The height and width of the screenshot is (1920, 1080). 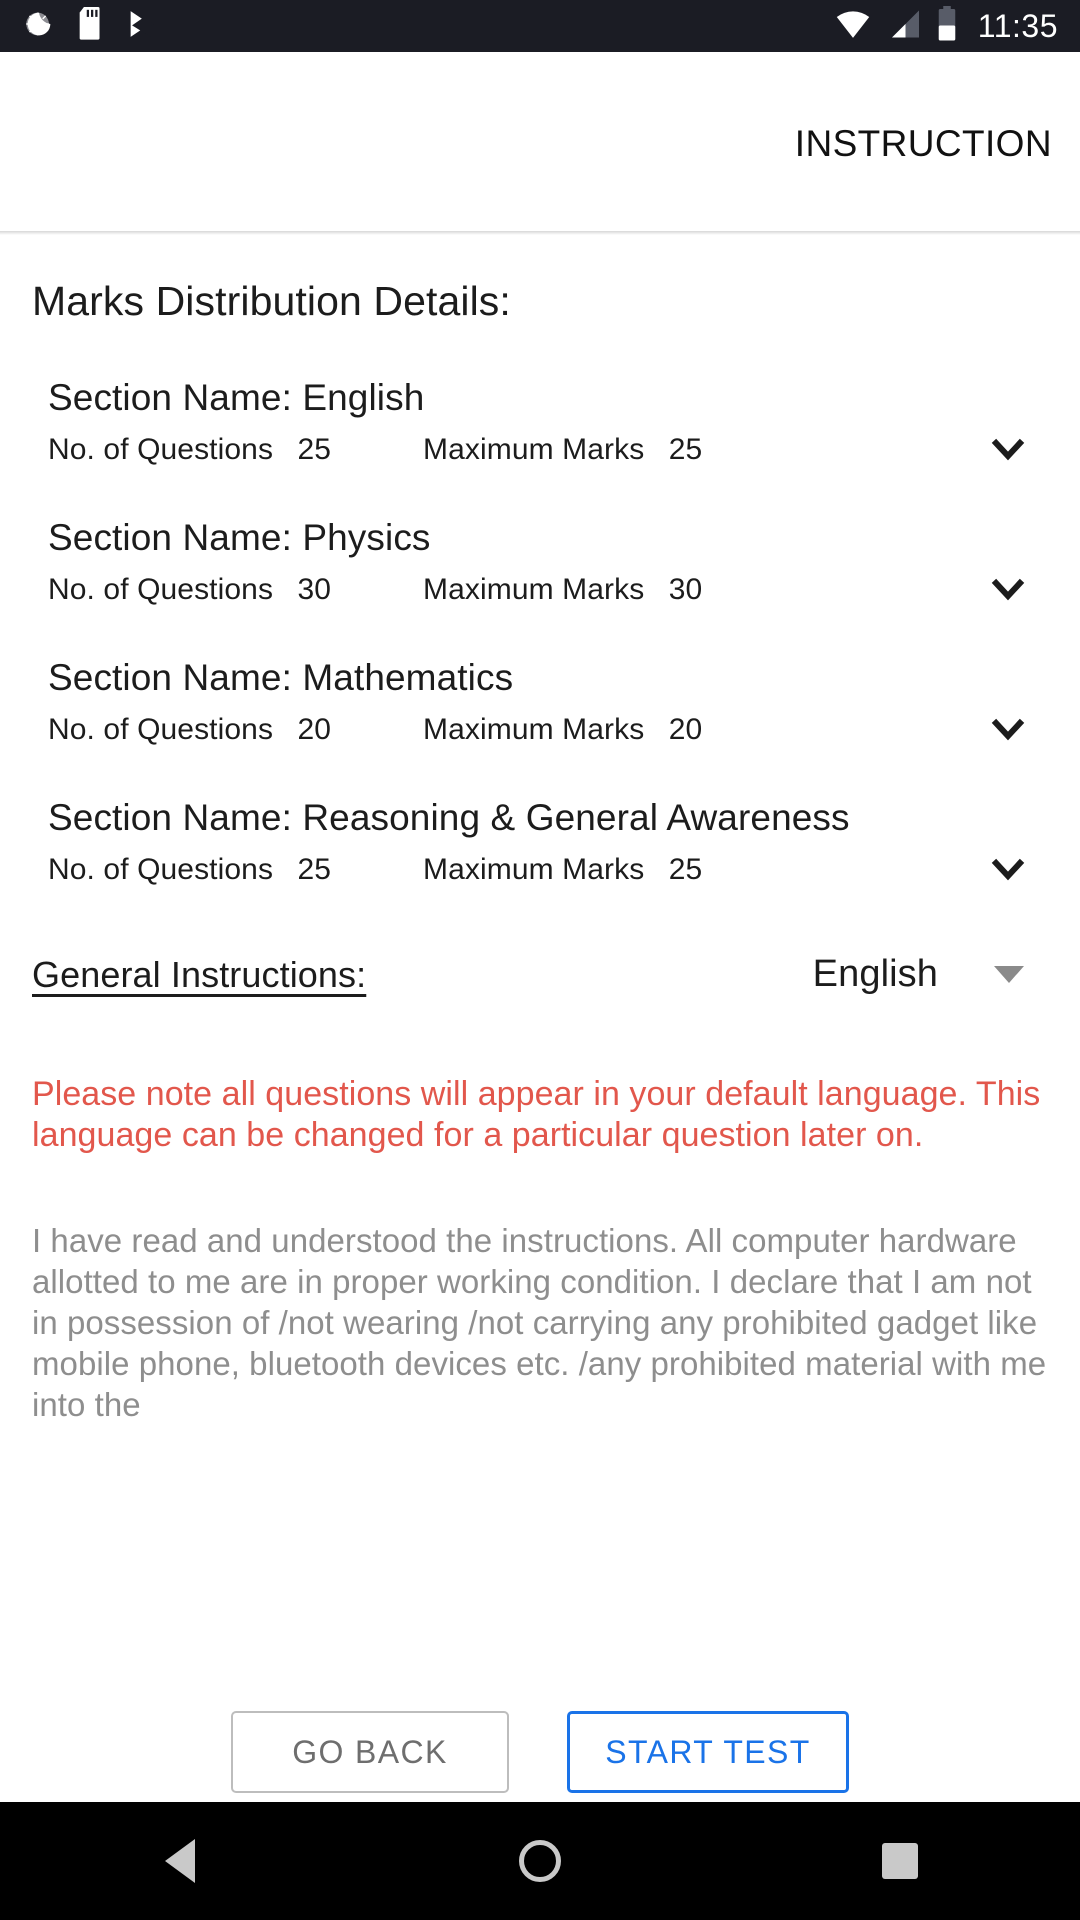 What do you see at coordinates (314, 729) in the screenshot?
I see `questions-value: 20` at bounding box center [314, 729].